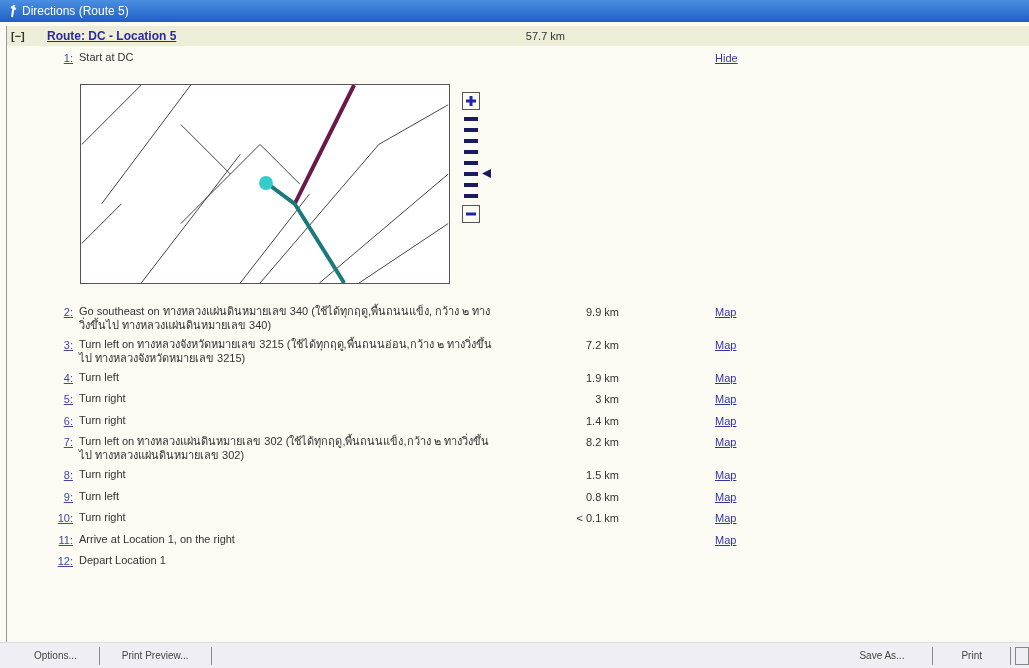 The image size is (1029, 668). I want to click on step-number: 9:, so click(68, 497).